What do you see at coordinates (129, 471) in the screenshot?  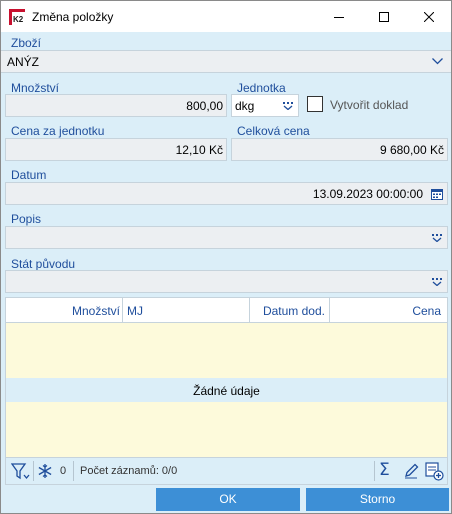 I see `record-count: Počet záznamů: 0/0` at bounding box center [129, 471].